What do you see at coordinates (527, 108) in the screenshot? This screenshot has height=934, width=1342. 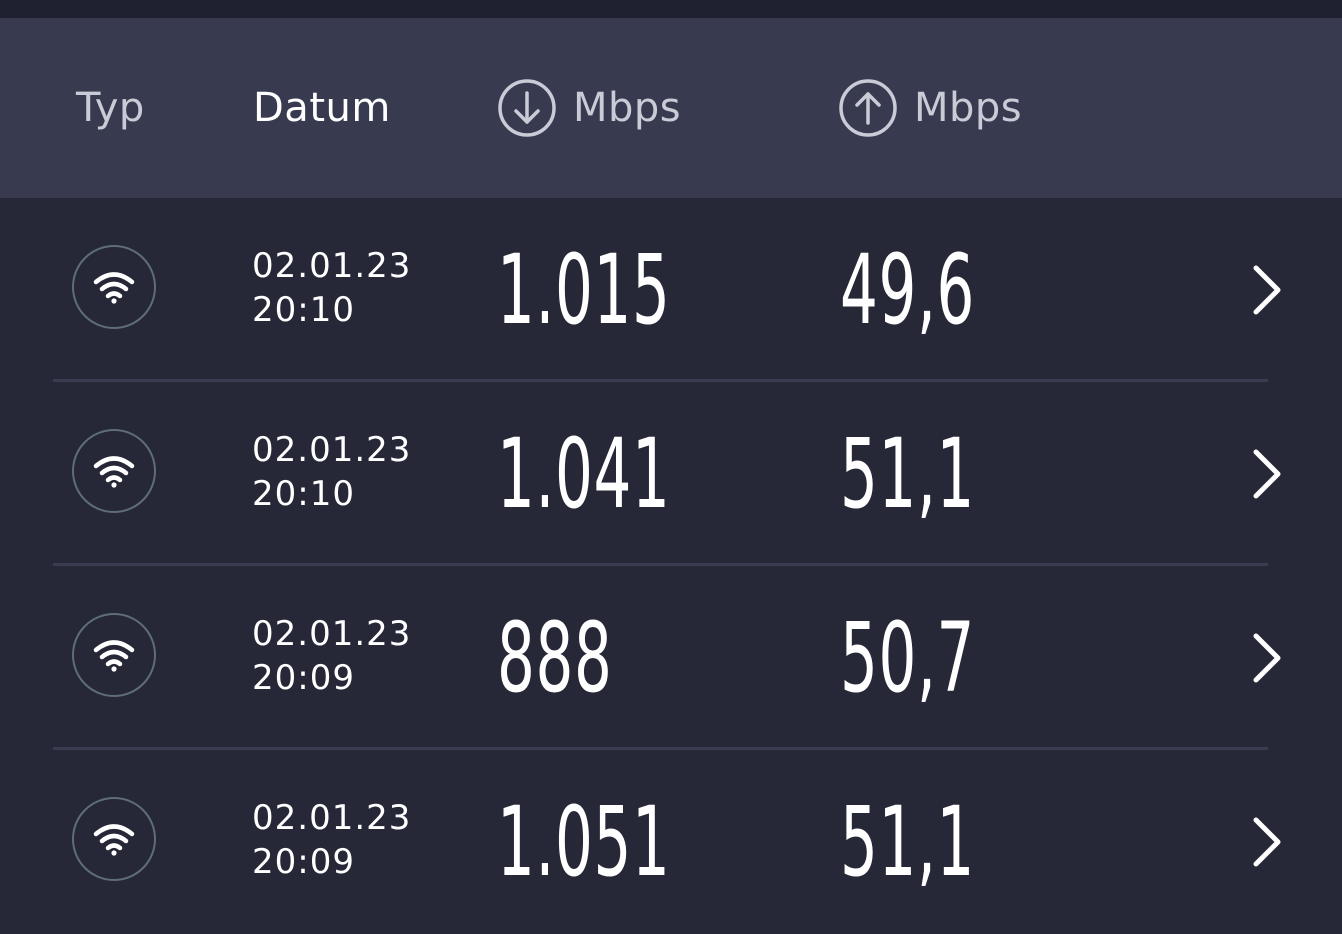 I see `arrow-down-circle-icon` at bounding box center [527, 108].